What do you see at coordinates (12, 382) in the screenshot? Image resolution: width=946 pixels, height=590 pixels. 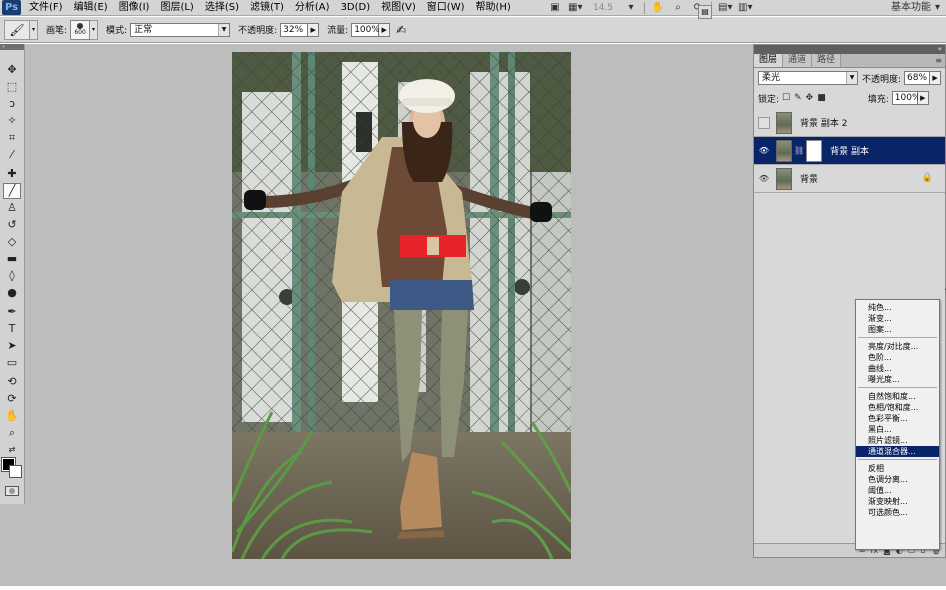 I see `3d-rotate-tool-icon: ⟲` at bounding box center [12, 382].